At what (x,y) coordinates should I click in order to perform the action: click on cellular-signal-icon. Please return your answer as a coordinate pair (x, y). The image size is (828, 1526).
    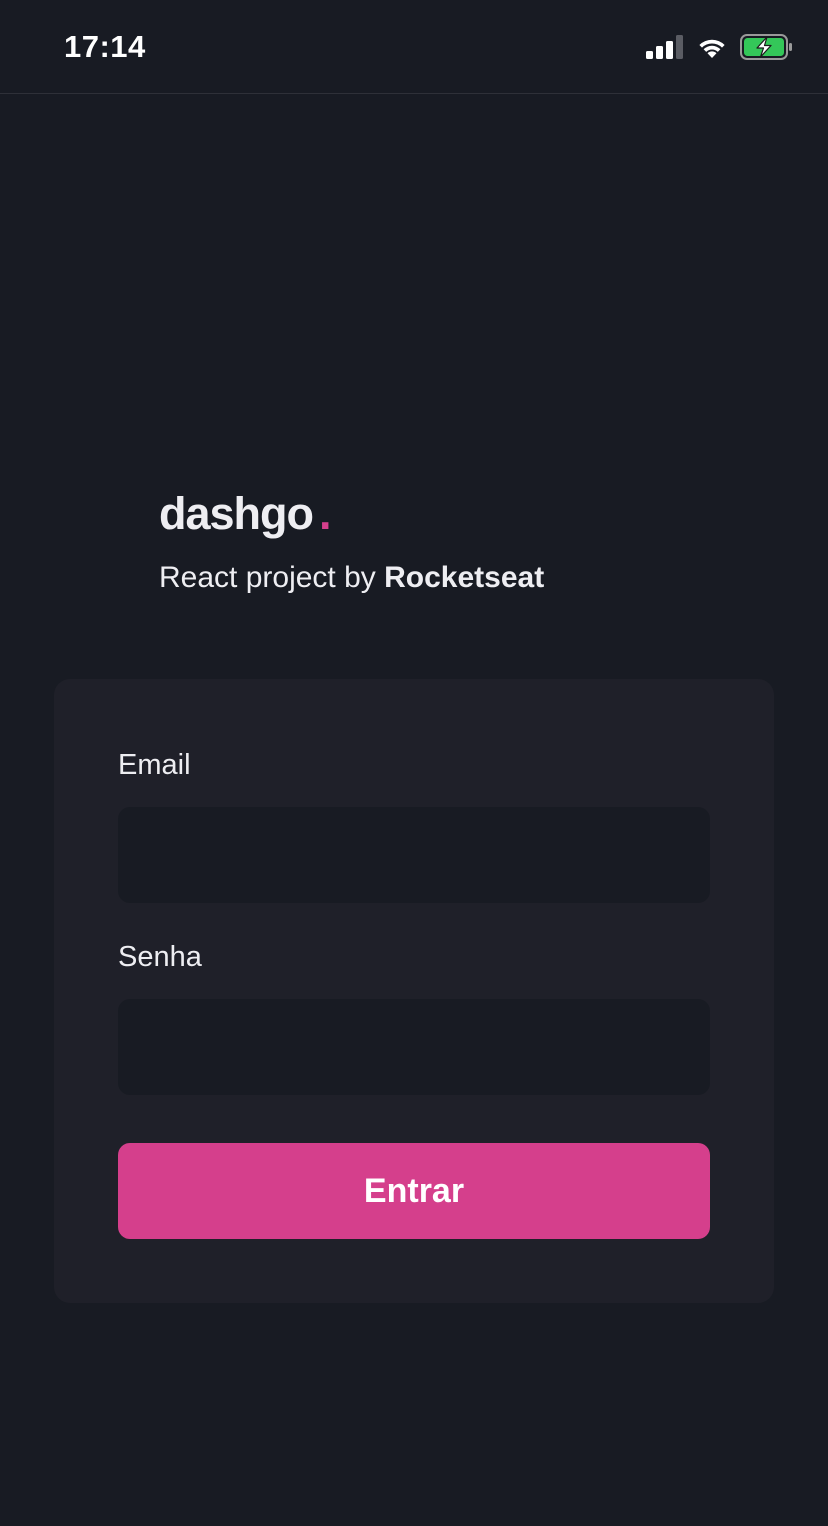
    Looking at the image, I should click on (665, 49).